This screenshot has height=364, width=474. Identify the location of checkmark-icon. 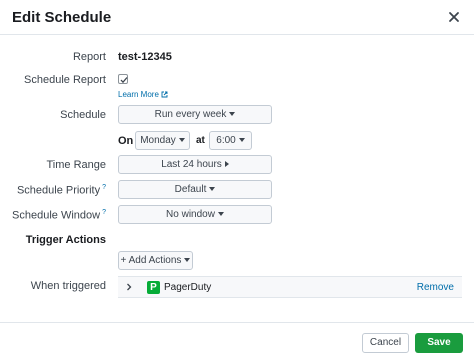
(124, 80).